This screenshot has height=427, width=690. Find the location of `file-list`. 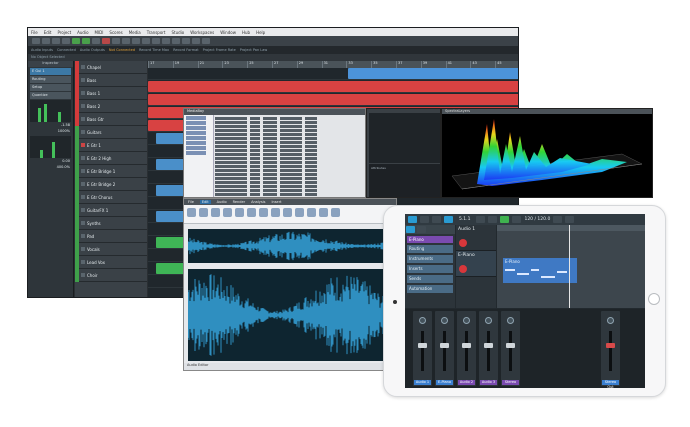

file-list is located at coordinates (290, 157).